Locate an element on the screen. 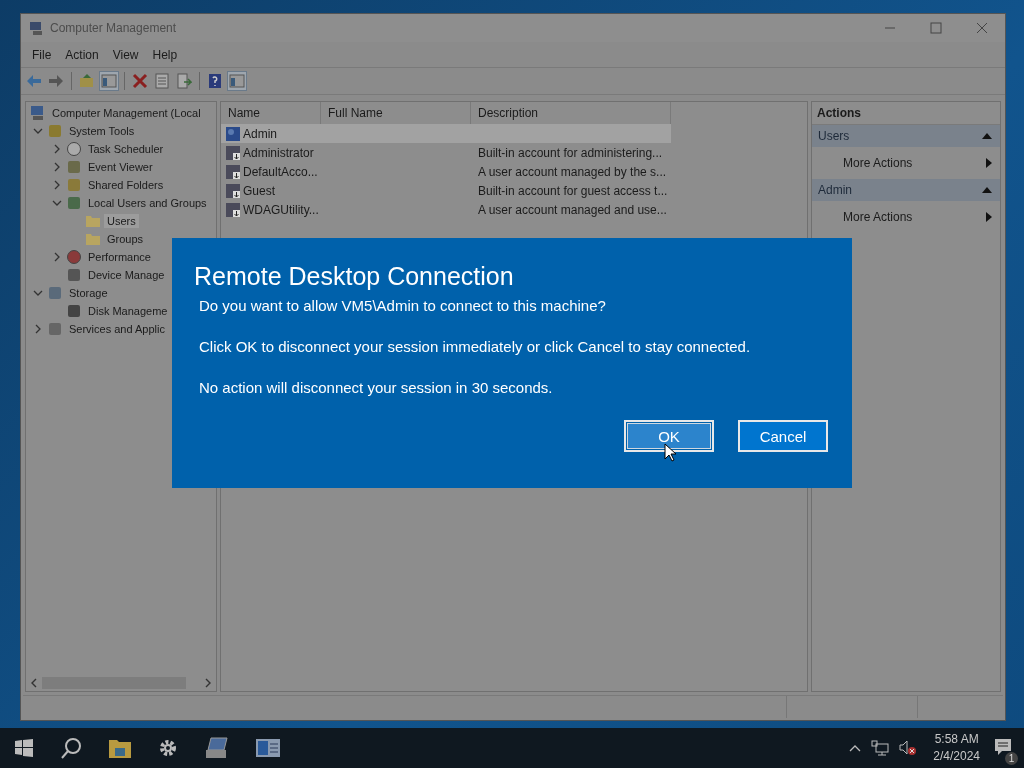 Image resolution: width=1024 pixels, height=768 pixels. tree-item: Event Viewer is located at coordinates (120, 167).